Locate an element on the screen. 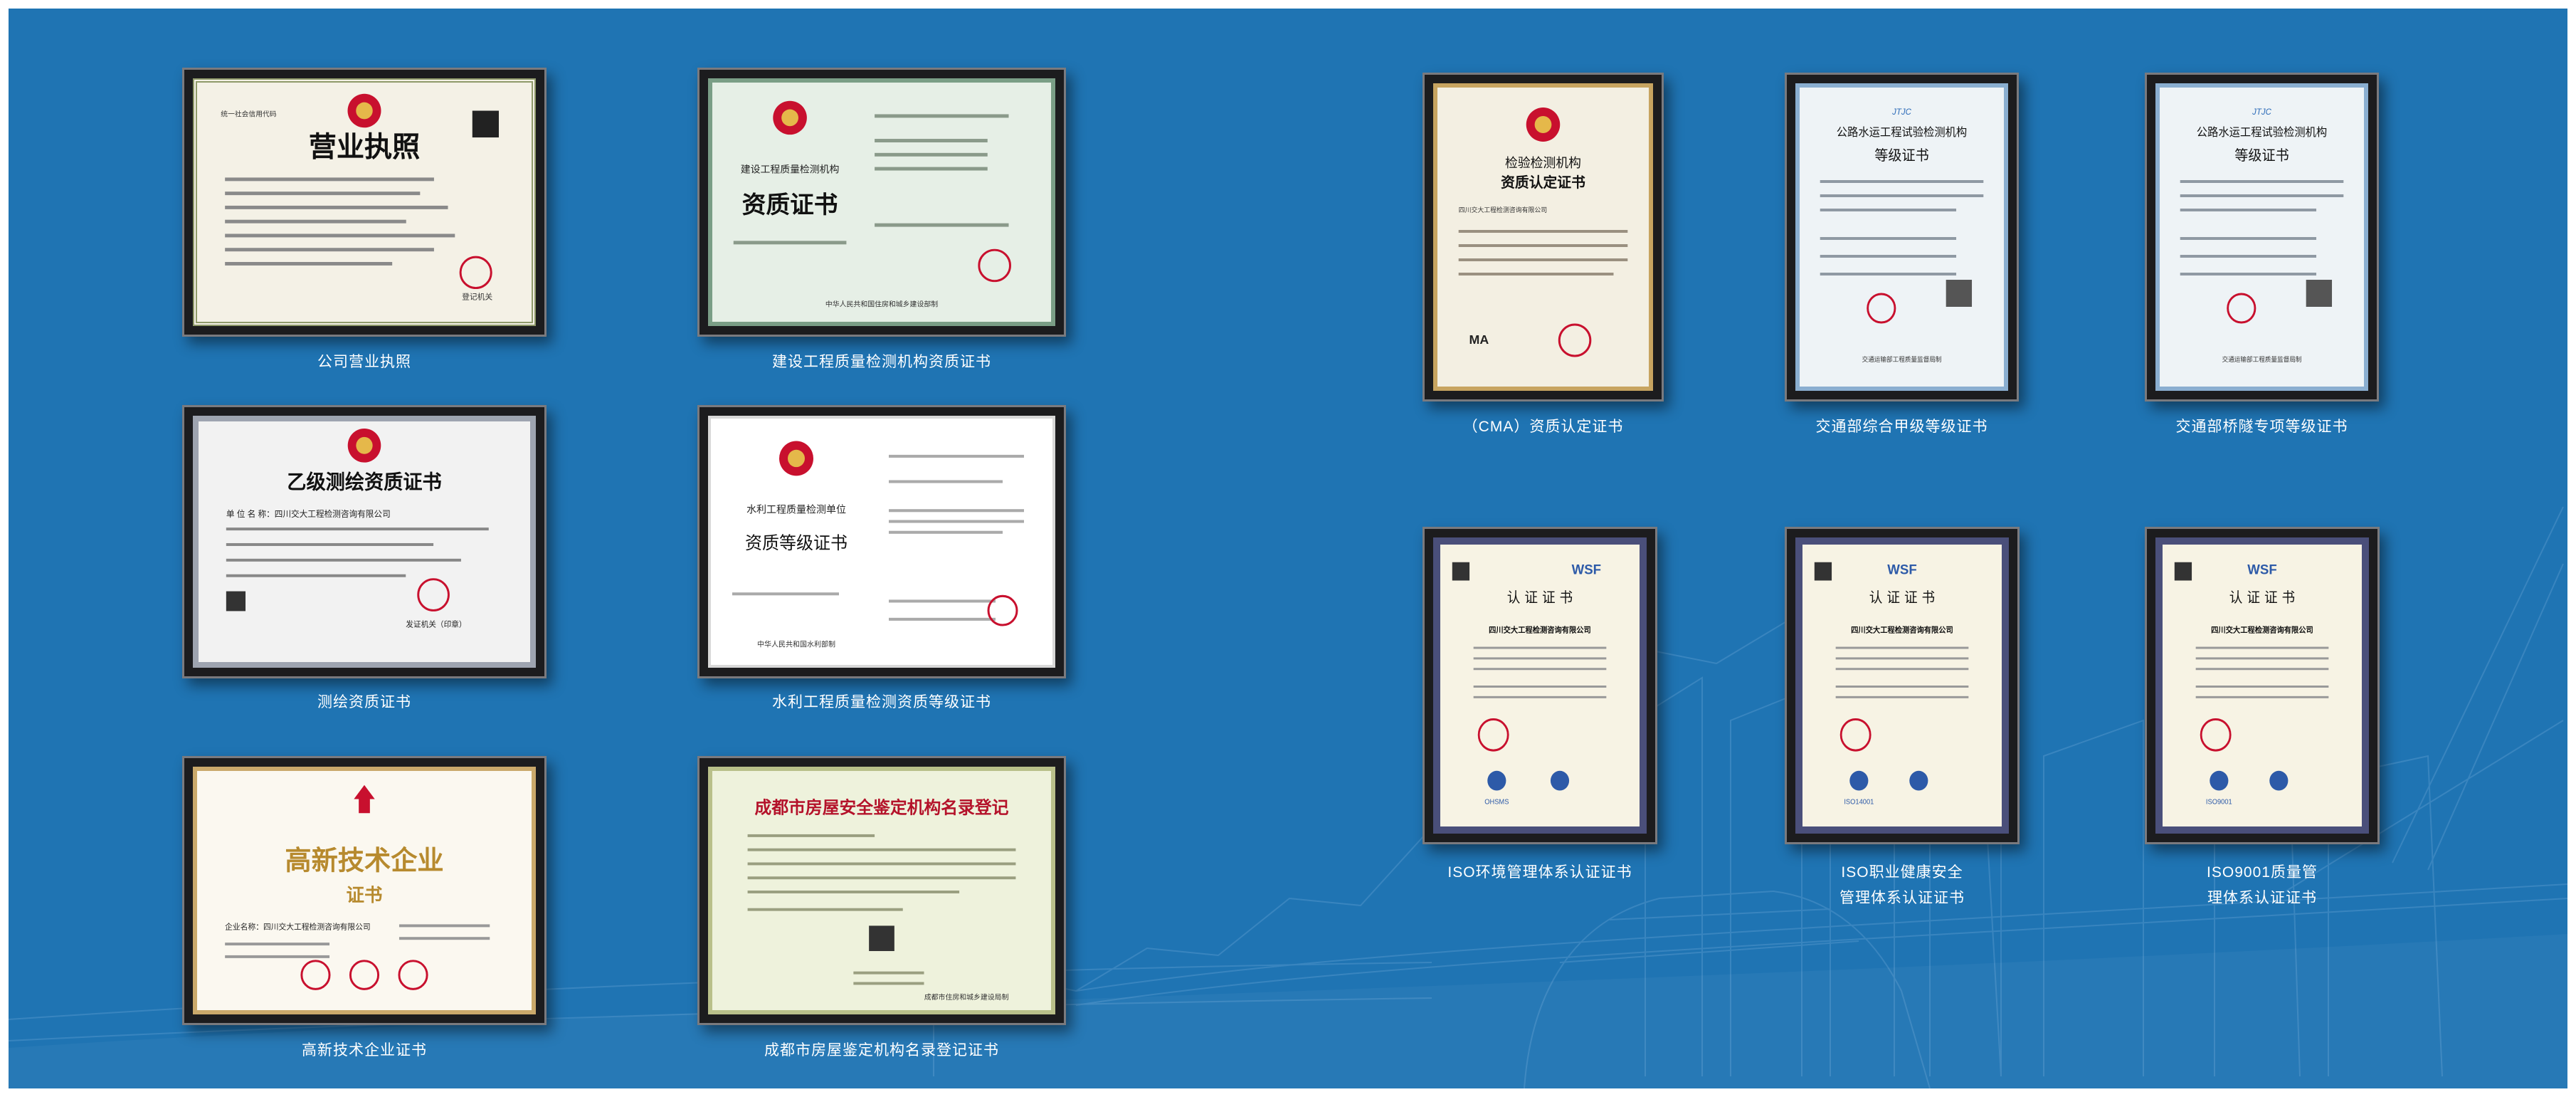 The image size is (2576, 1097). certificate-caption: 测绘资质证书 is located at coordinates (364, 702).